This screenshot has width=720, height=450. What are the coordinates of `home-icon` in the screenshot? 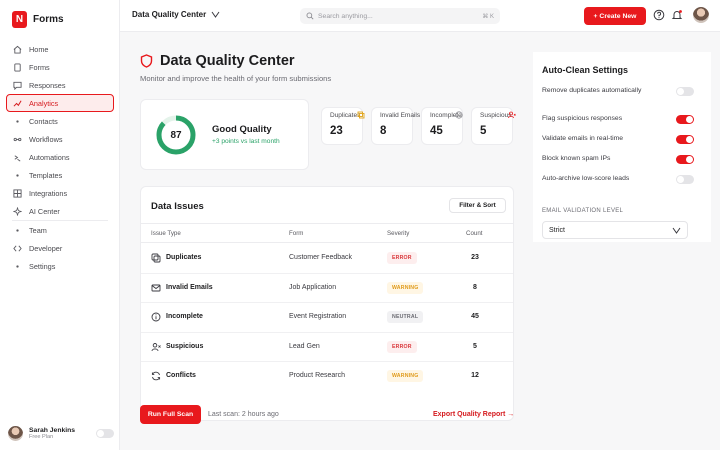 It's located at (17, 49).